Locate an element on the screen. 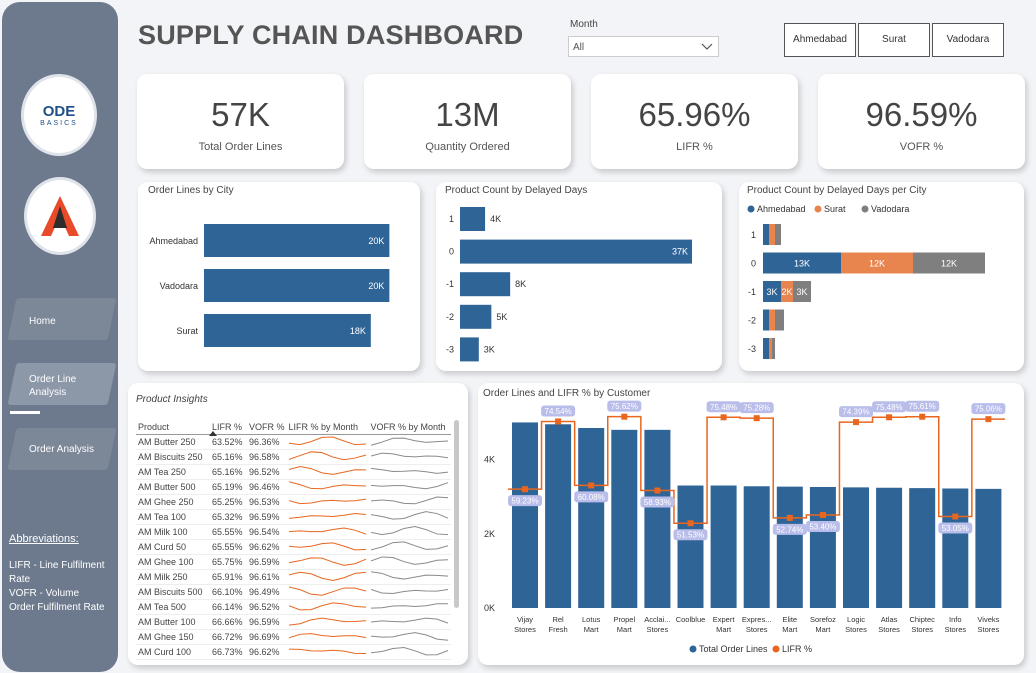 This screenshot has width=1036, height=673. table-cell: AM Butter 100 is located at coordinates (173, 622).